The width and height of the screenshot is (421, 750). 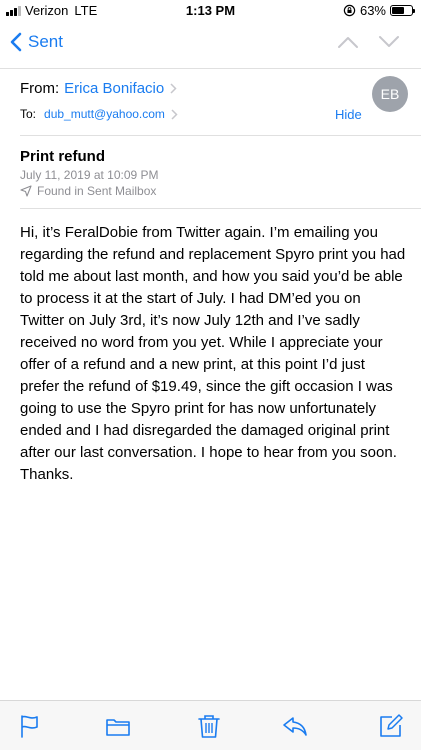 I want to click on flag-icon, so click(x=30, y=726).